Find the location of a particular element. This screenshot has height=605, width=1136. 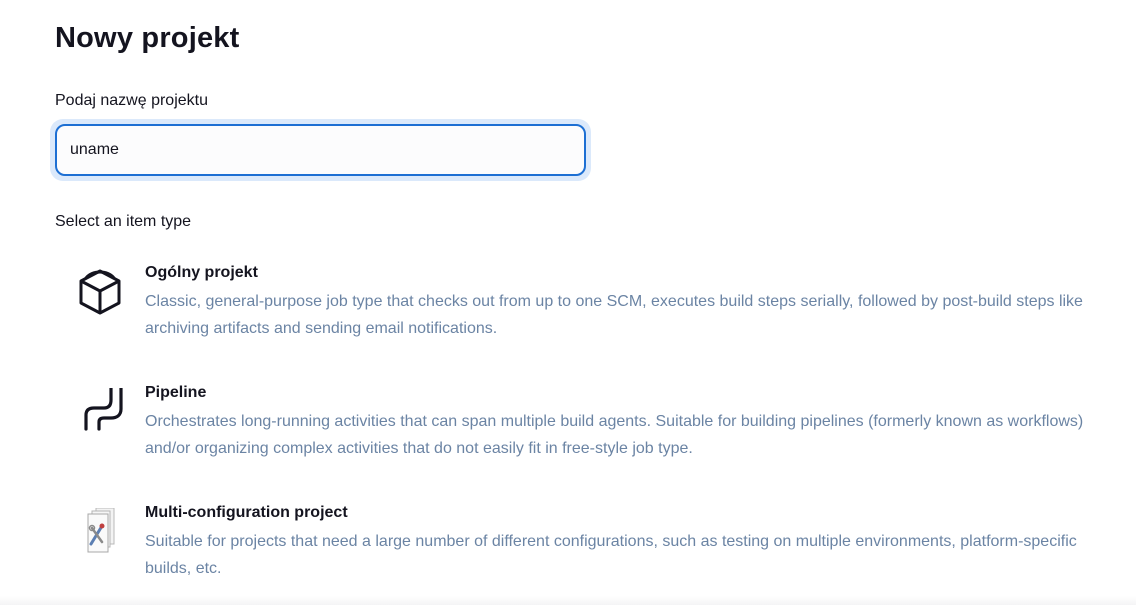

item-type-section-label: Select an item type is located at coordinates (123, 221).